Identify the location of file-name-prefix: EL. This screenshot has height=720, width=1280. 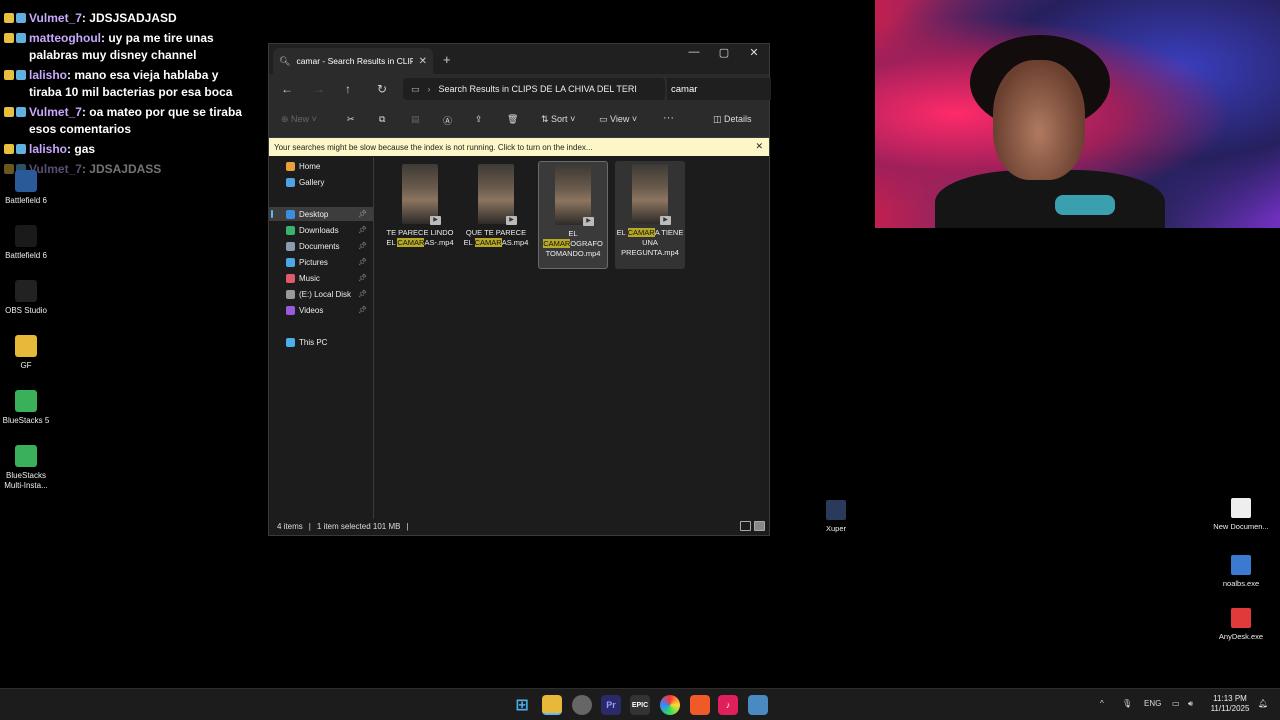
(573, 233).